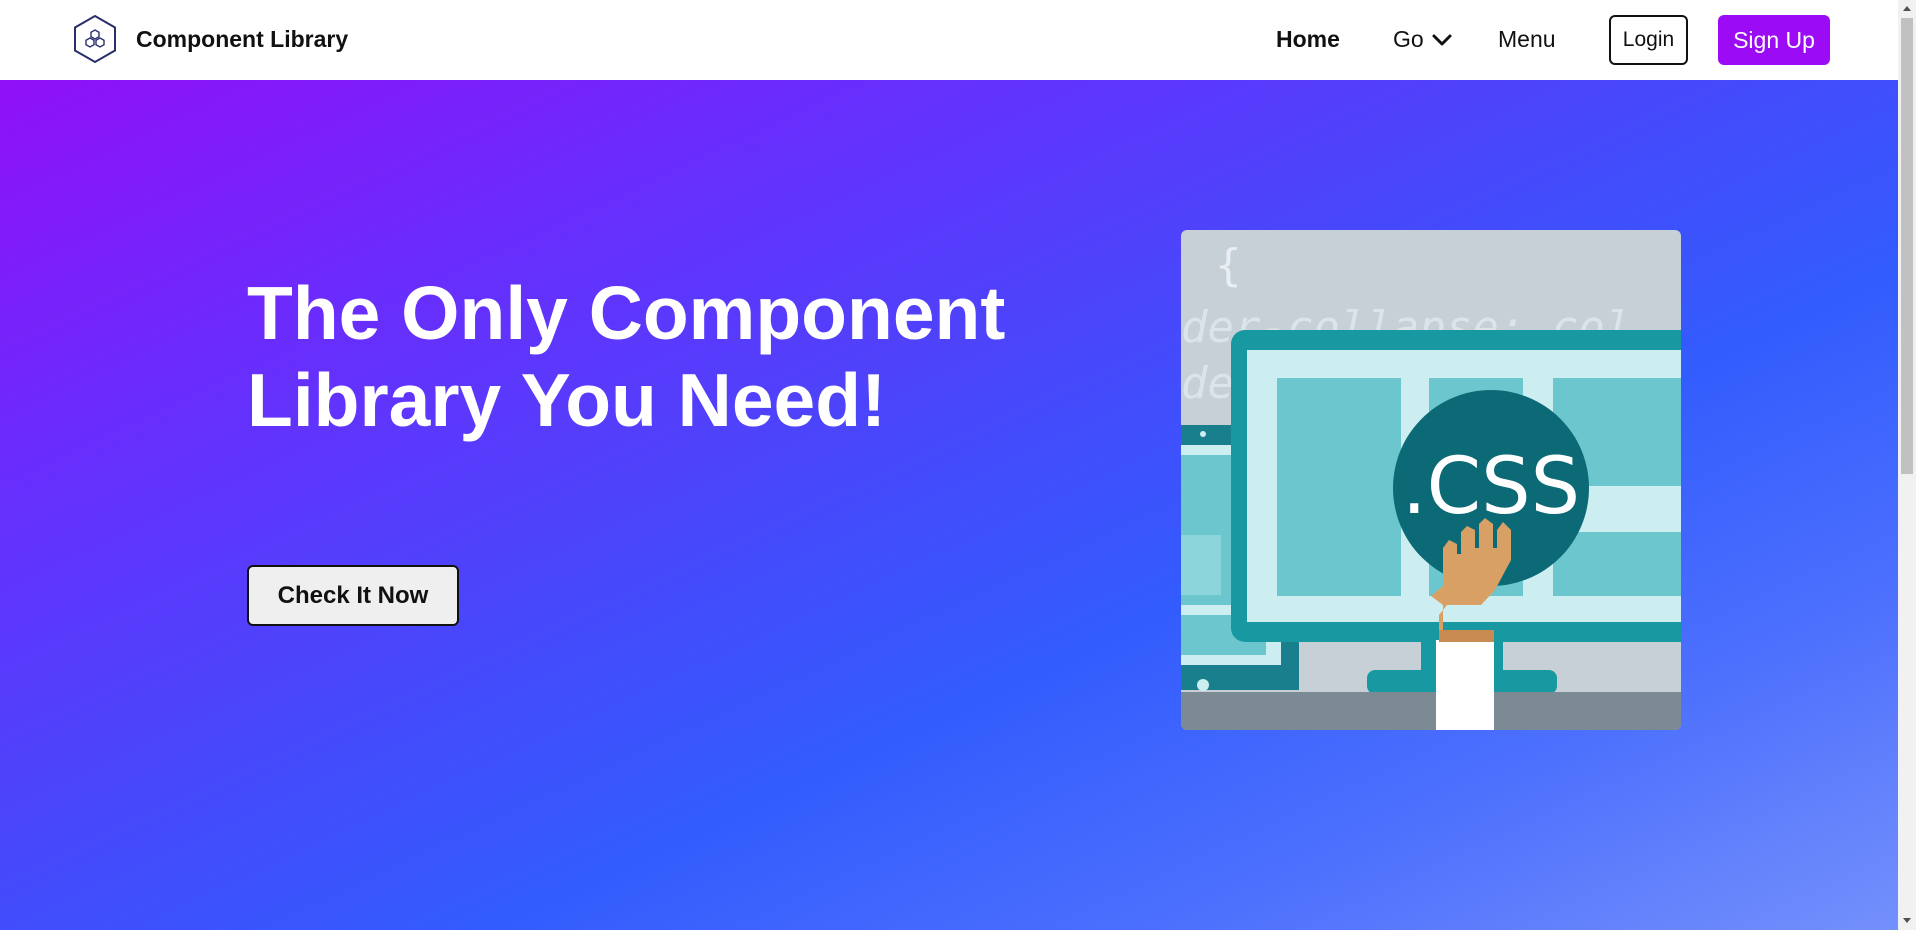 This screenshot has width=1916, height=930. Describe the element at coordinates (1228, 265) in the screenshot. I see `code-brace: {` at that location.